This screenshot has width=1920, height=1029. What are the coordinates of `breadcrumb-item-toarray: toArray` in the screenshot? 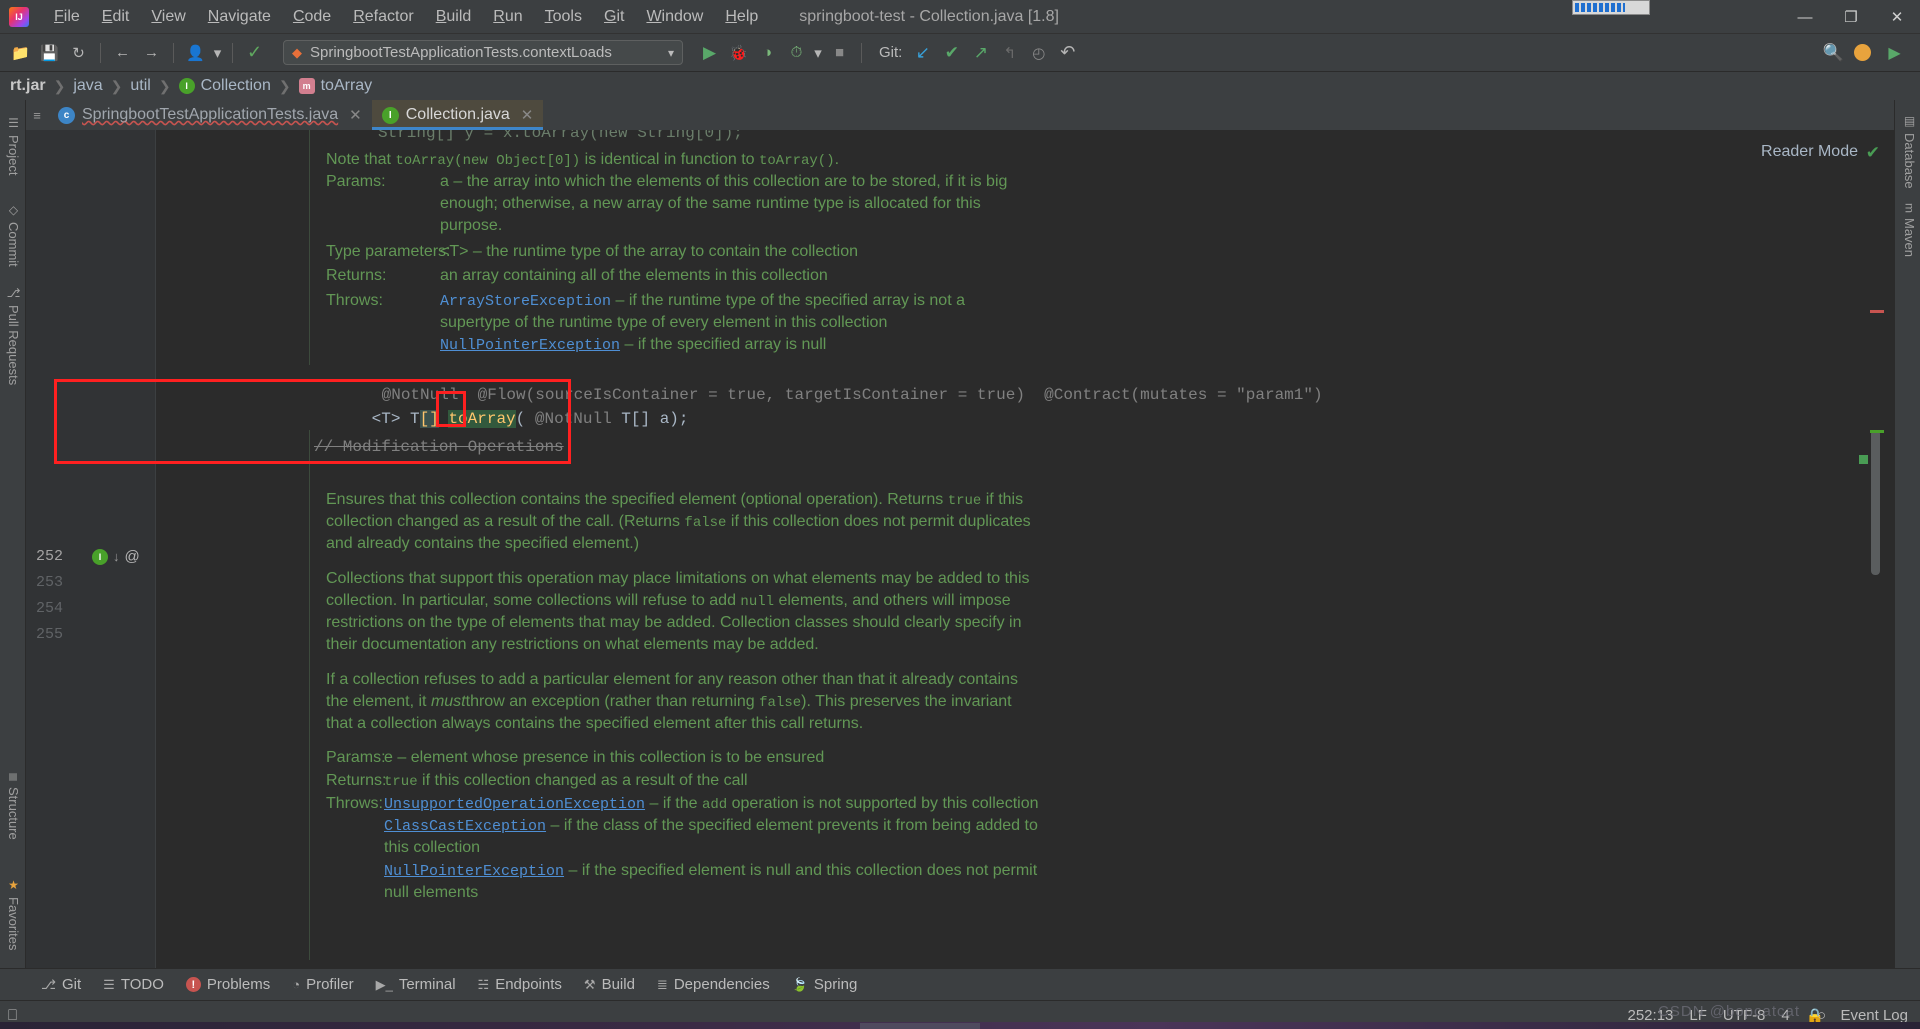 It's located at (347, 86).